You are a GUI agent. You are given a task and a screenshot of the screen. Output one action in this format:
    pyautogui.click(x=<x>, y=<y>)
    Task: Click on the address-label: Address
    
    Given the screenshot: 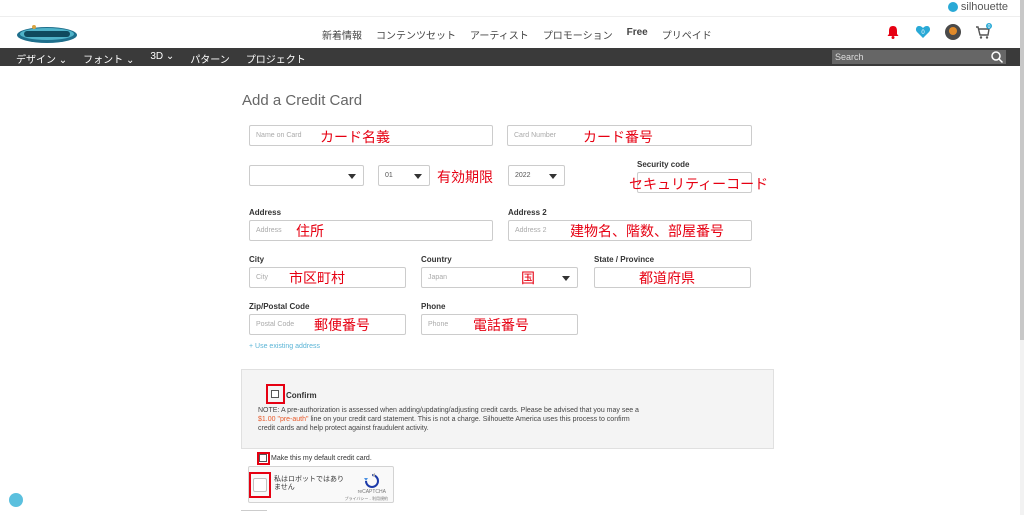 What is the action you would take?
    pyautogui.click(x=265, y=212)
    